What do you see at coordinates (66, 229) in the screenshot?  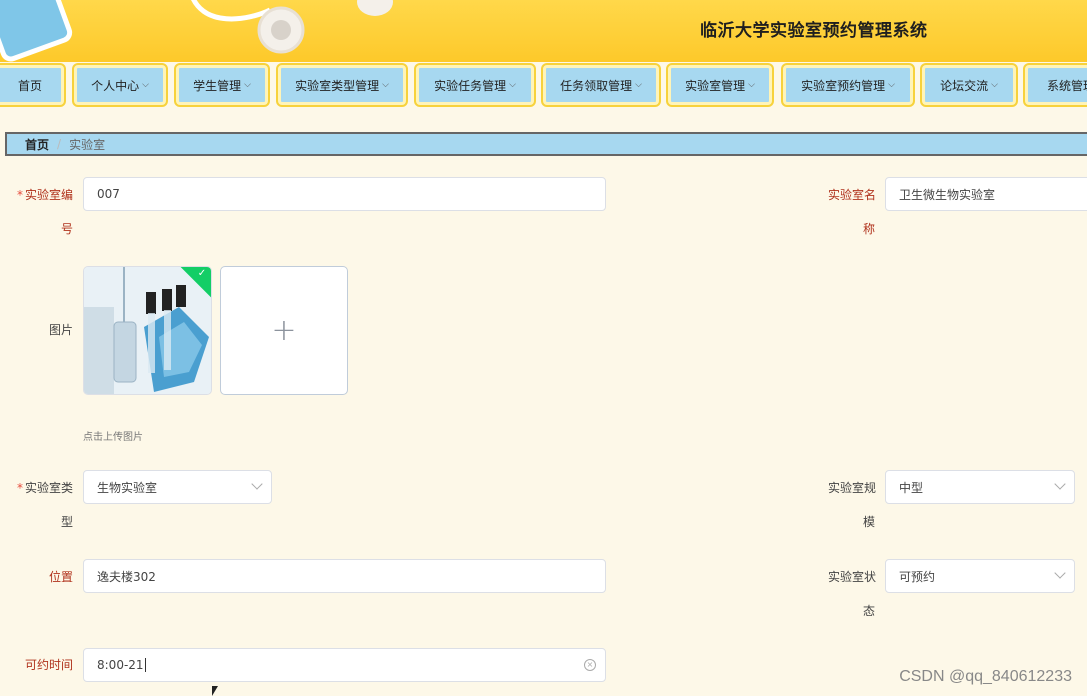 I see `lab-number-label-line2: 号` at bounding box center [66, 229].